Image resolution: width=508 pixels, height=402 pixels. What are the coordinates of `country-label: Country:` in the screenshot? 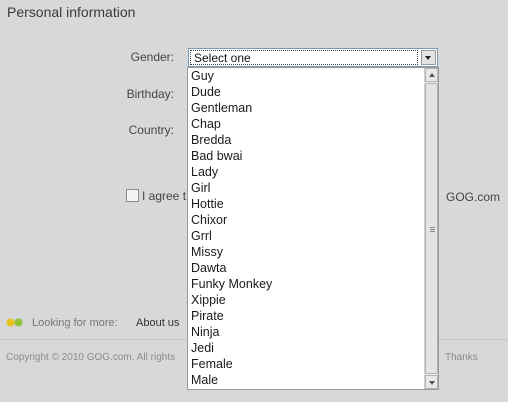 It's located at (151, 130).